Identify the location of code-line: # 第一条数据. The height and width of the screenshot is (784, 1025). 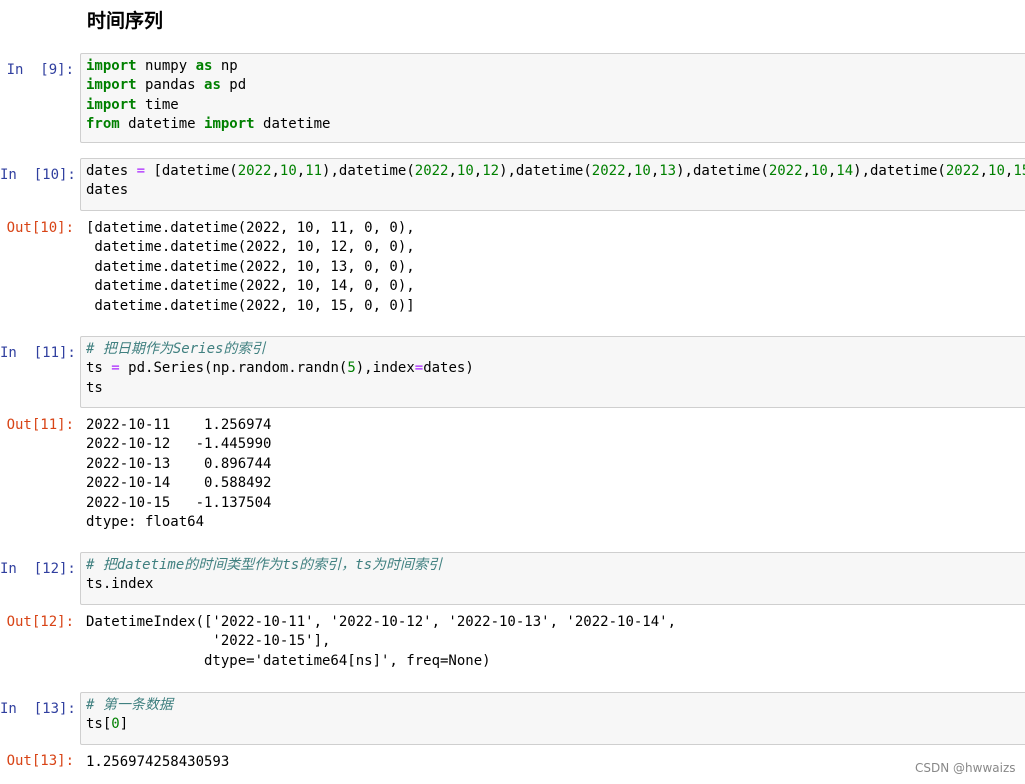
(555, 705).